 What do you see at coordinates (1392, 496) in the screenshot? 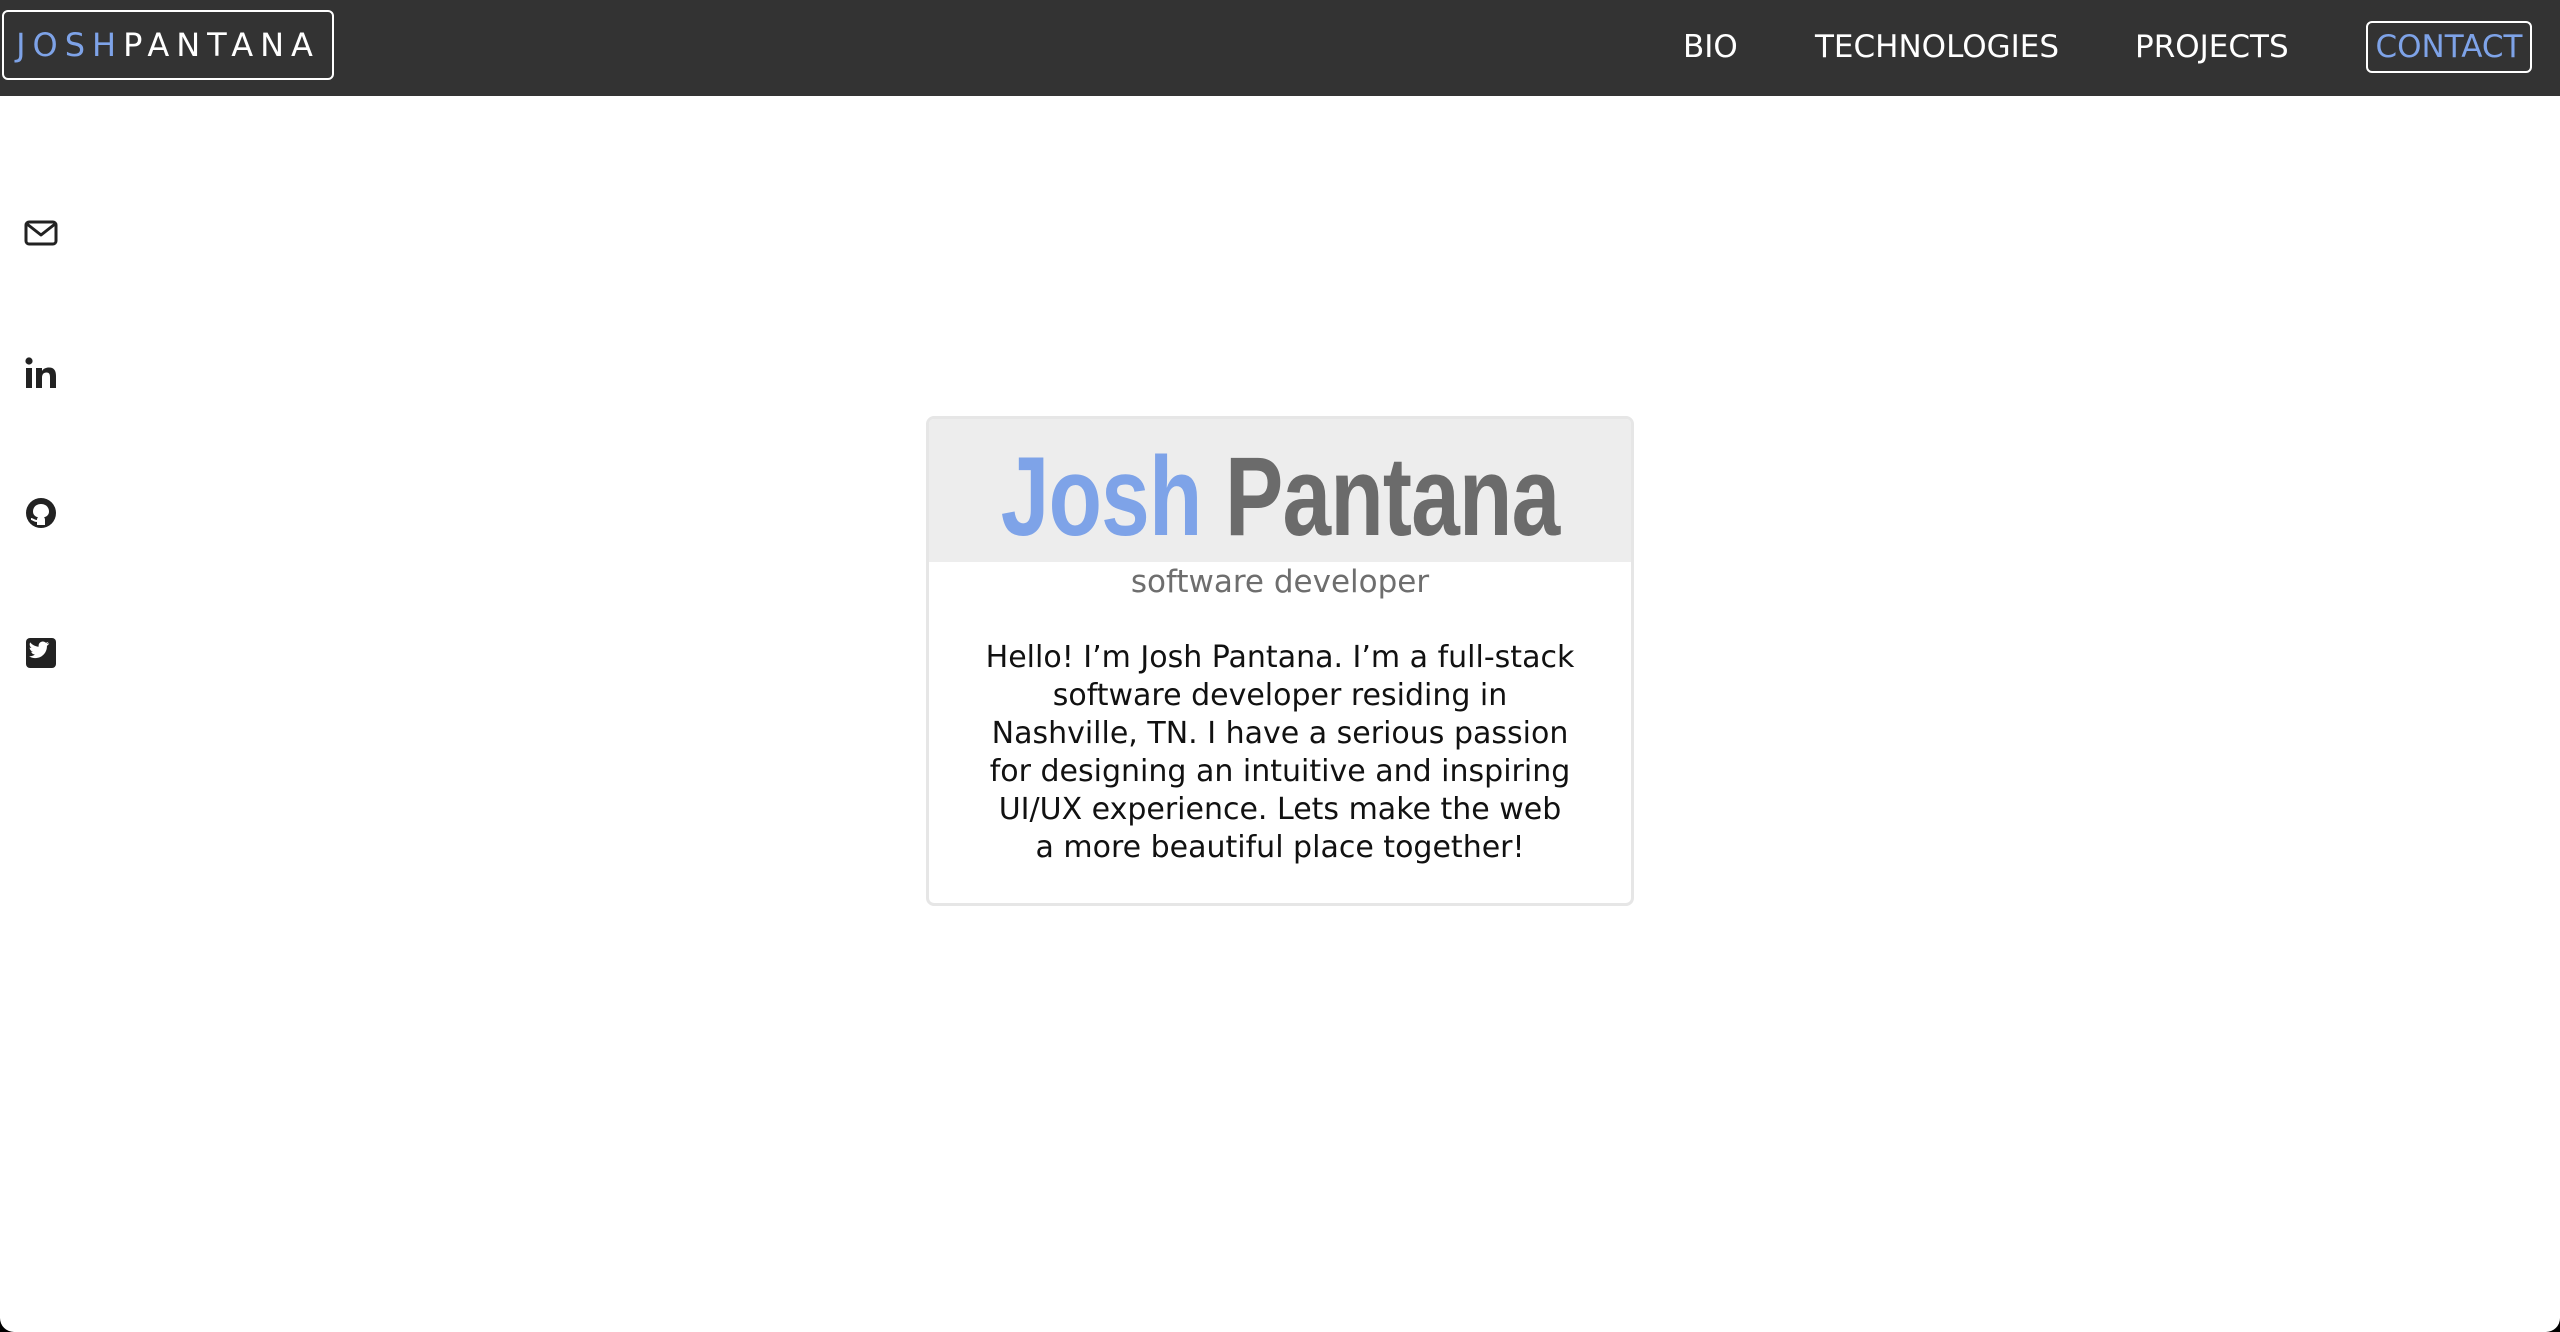
I see `card-last-name: Pantana` at bounding box center [1392, 496].